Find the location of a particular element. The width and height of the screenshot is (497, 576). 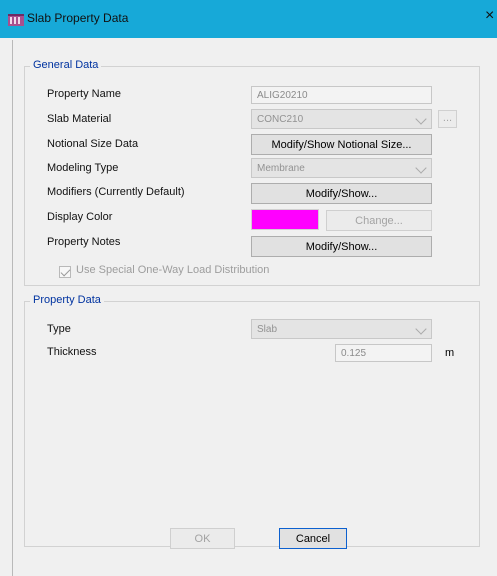

close-icon: × is located at coordinates (491, 16).